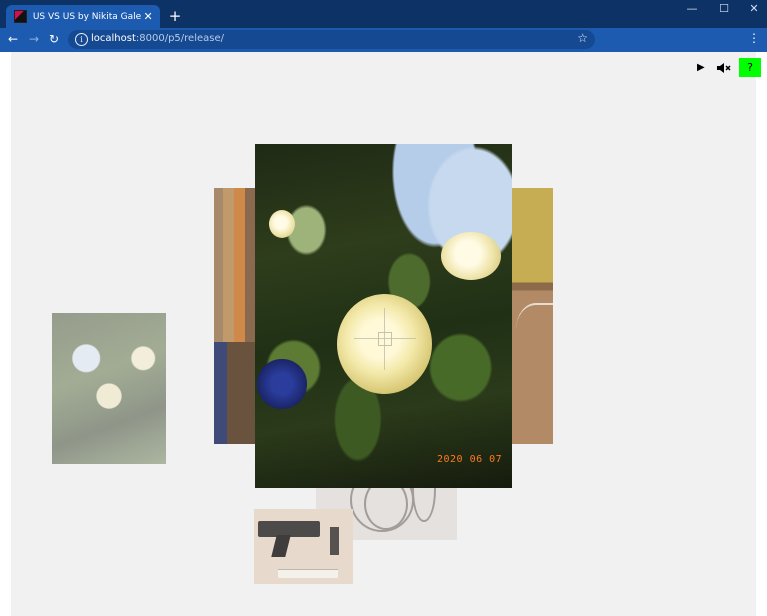 This screenshot has height=616, width=767. I want to click on cable-loop, so click(424, 505).